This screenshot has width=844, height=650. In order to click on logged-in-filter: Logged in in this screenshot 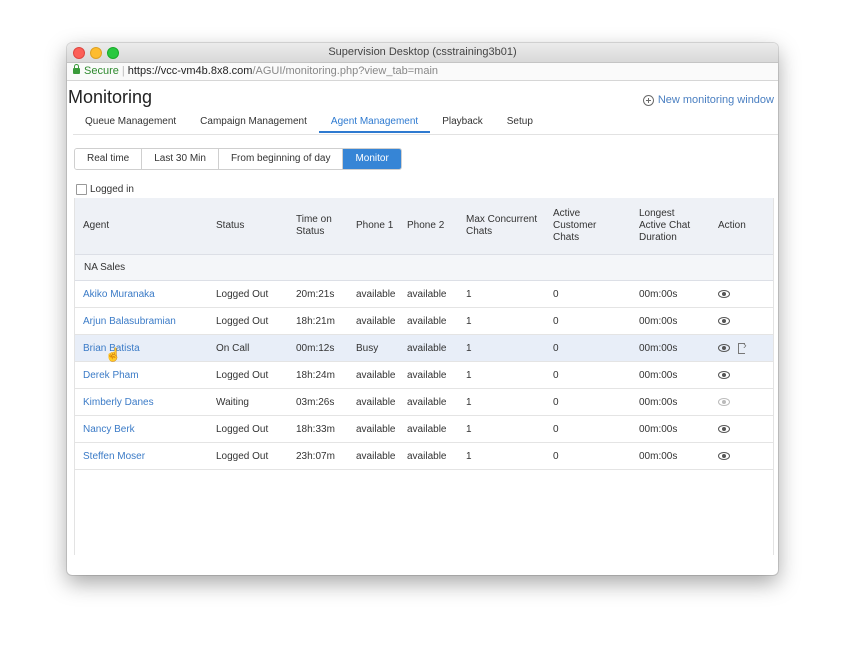, I will do `click(105, 189)`.